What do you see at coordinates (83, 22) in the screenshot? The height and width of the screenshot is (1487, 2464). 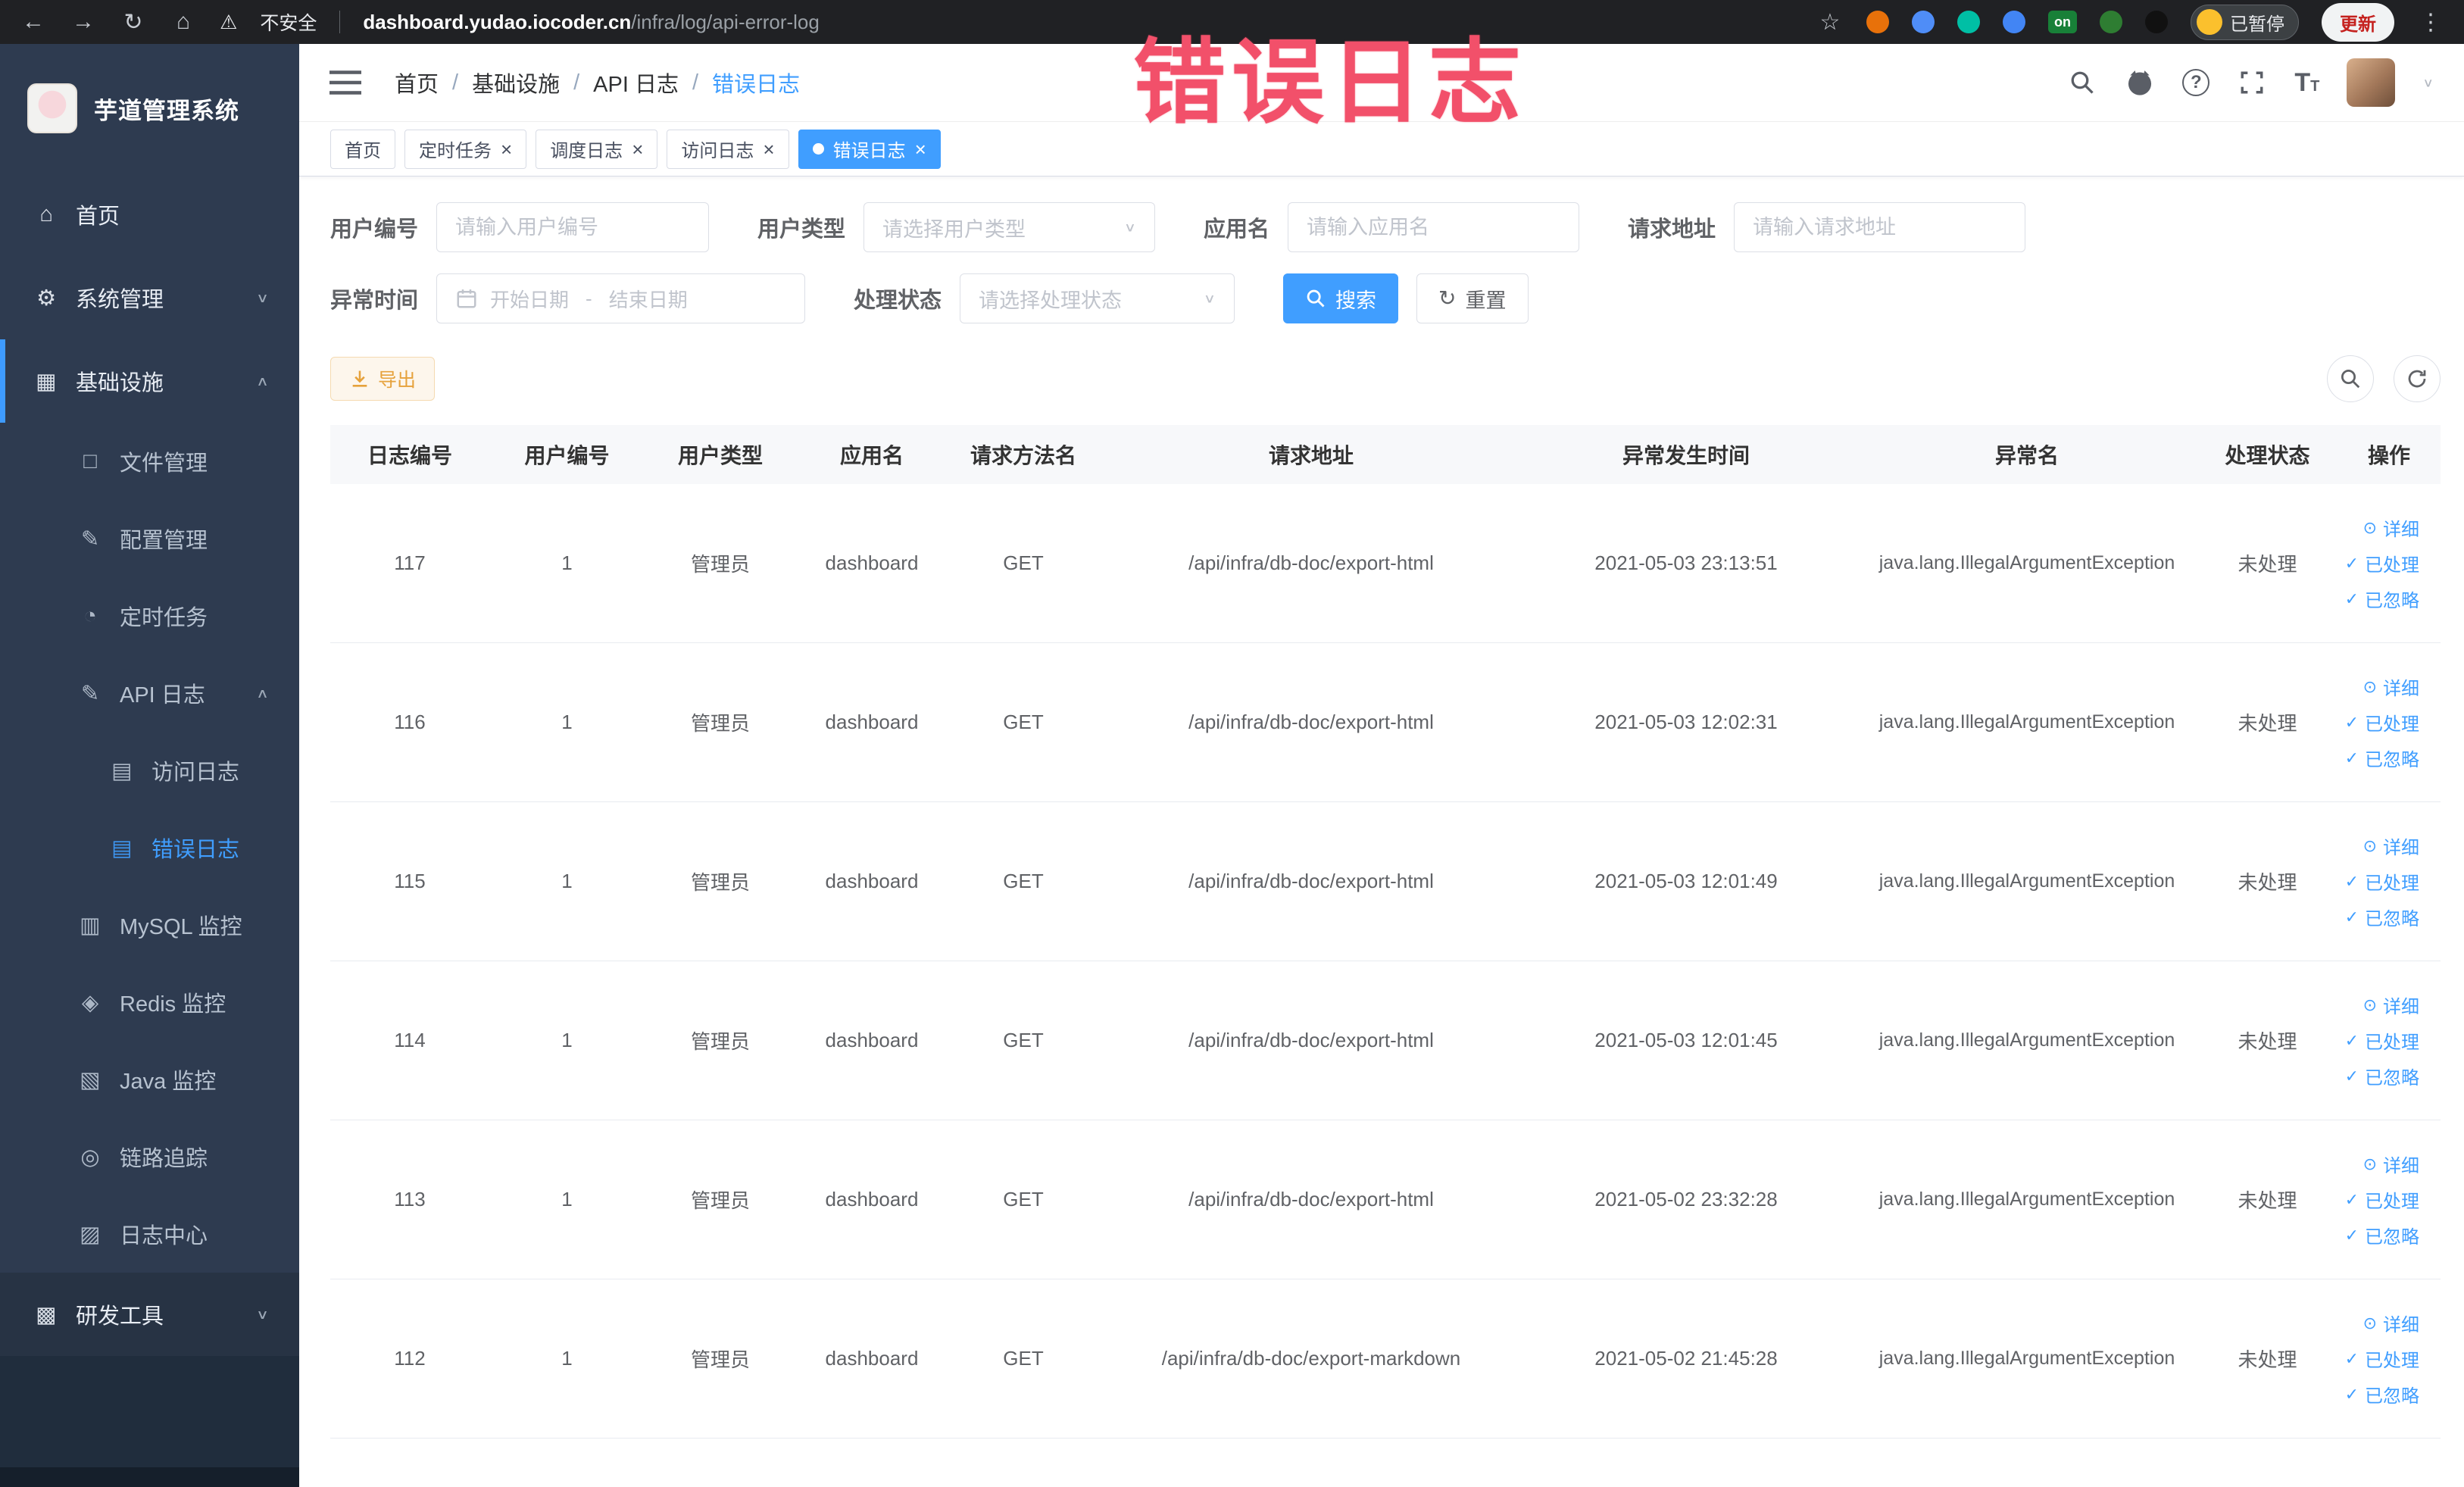 I see `forward-icon: →` at bounding box center [83, 22].